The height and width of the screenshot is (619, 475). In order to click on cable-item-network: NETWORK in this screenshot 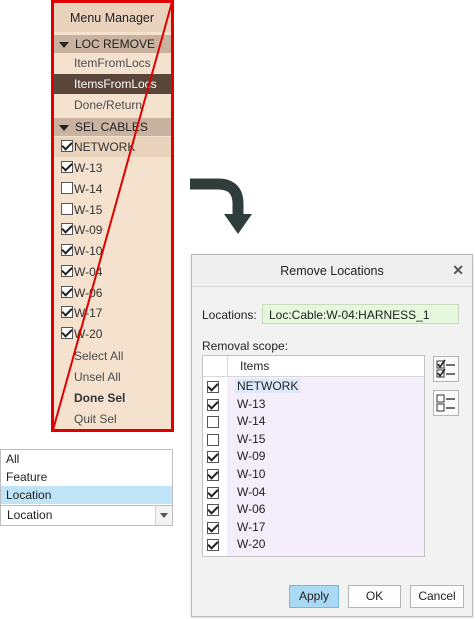, I will do `click(112, 147)`.